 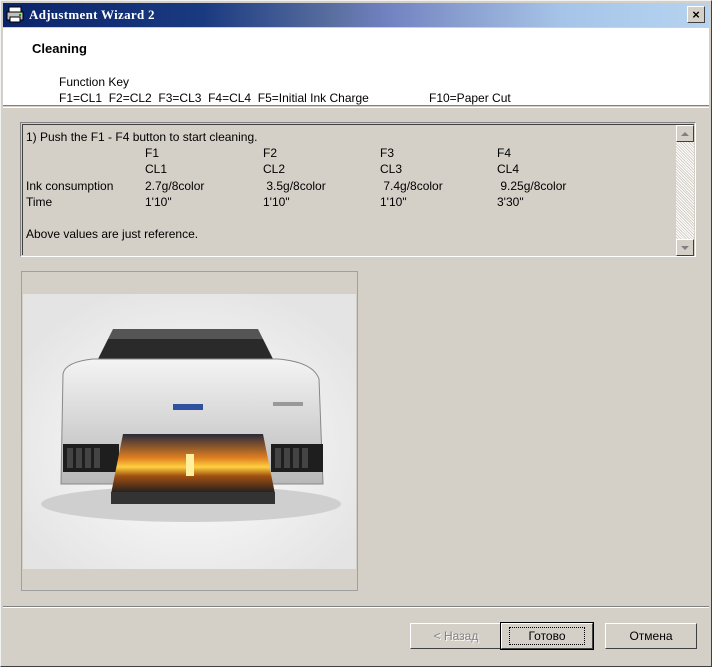 I want to click on column-mode: CL4, so click(x=508, y=169).